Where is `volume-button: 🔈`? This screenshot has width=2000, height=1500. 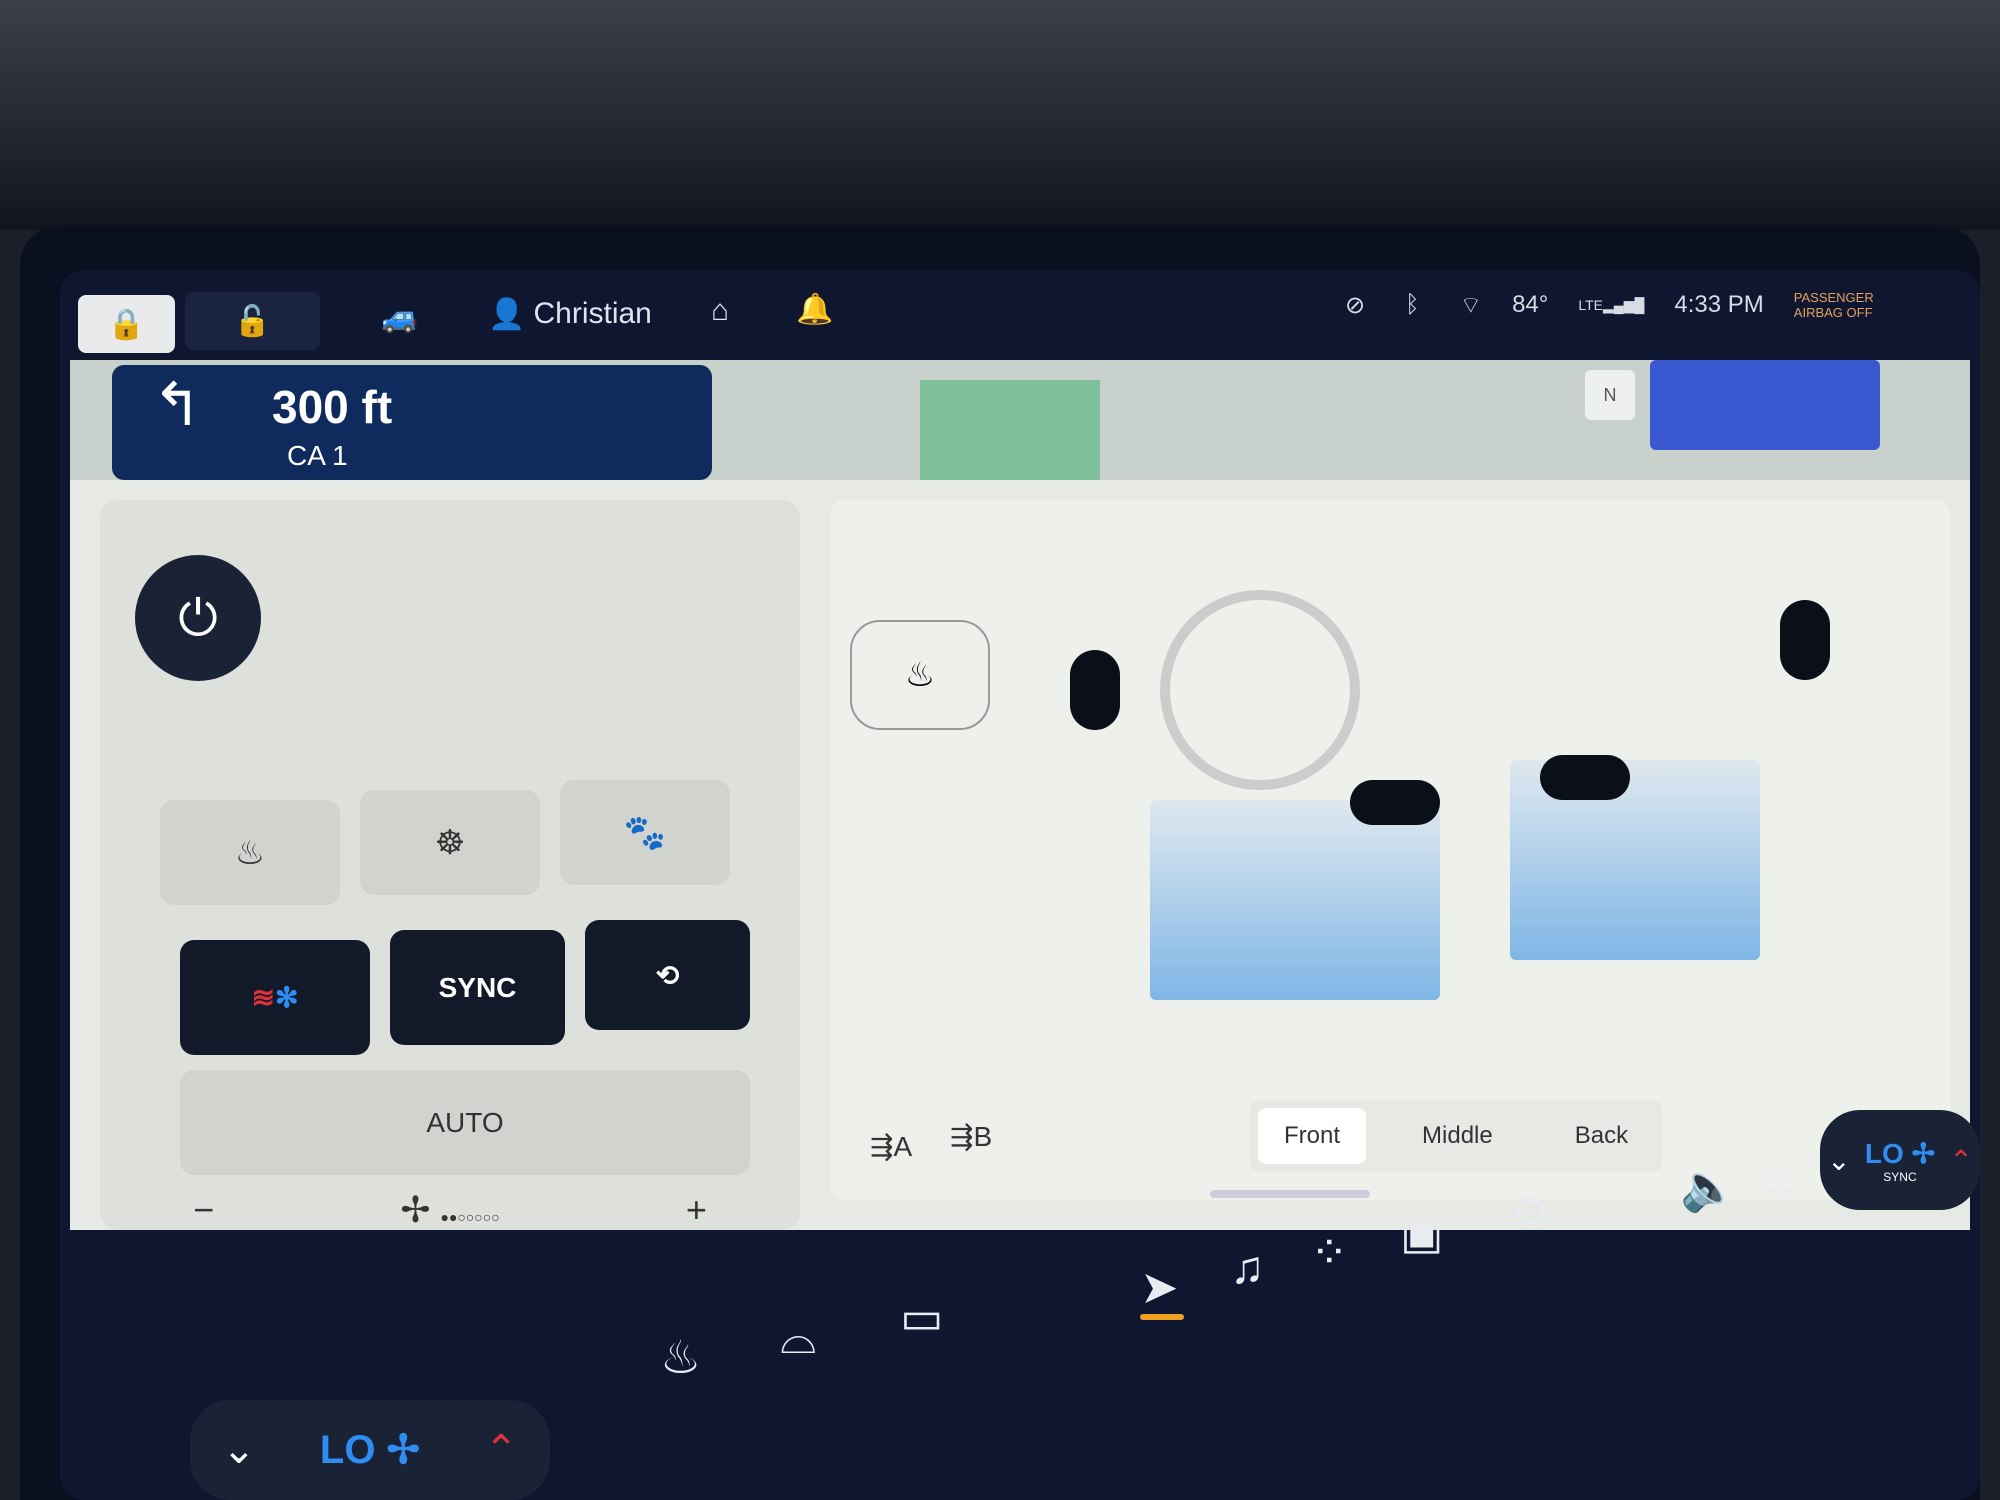 volume-button: 🔈 is located at coordinates (1708, 1187).